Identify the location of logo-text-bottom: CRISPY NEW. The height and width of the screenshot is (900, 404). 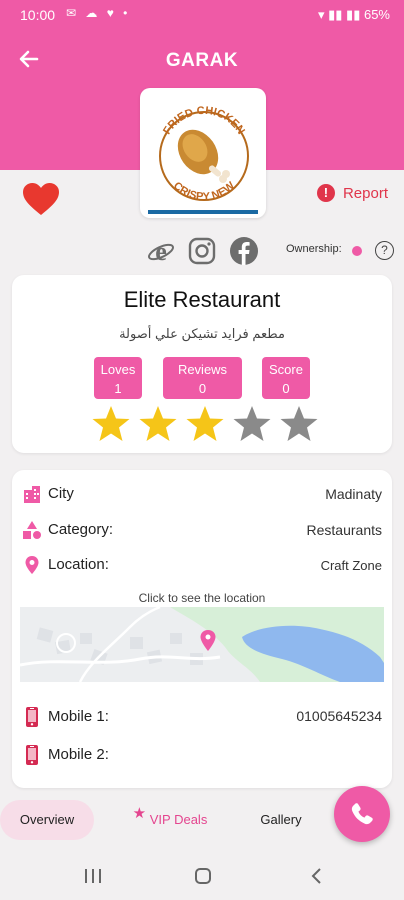
(204, 191).